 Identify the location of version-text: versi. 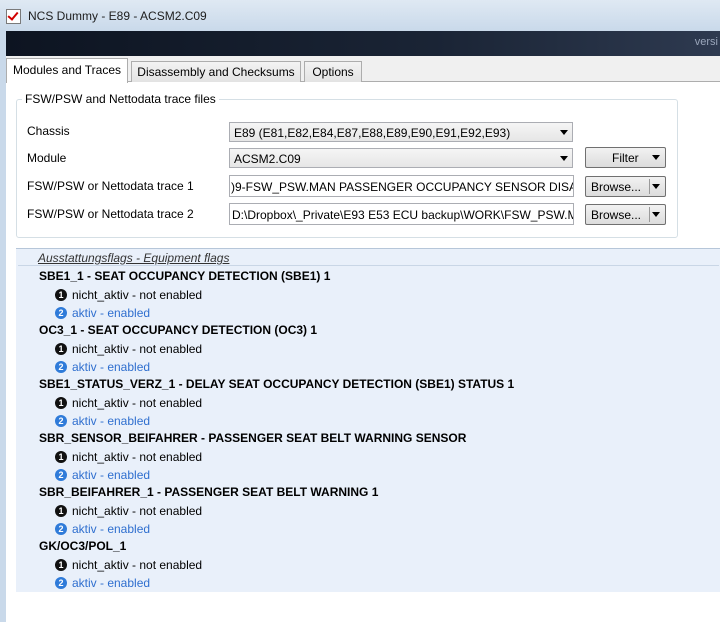
(706, 42).